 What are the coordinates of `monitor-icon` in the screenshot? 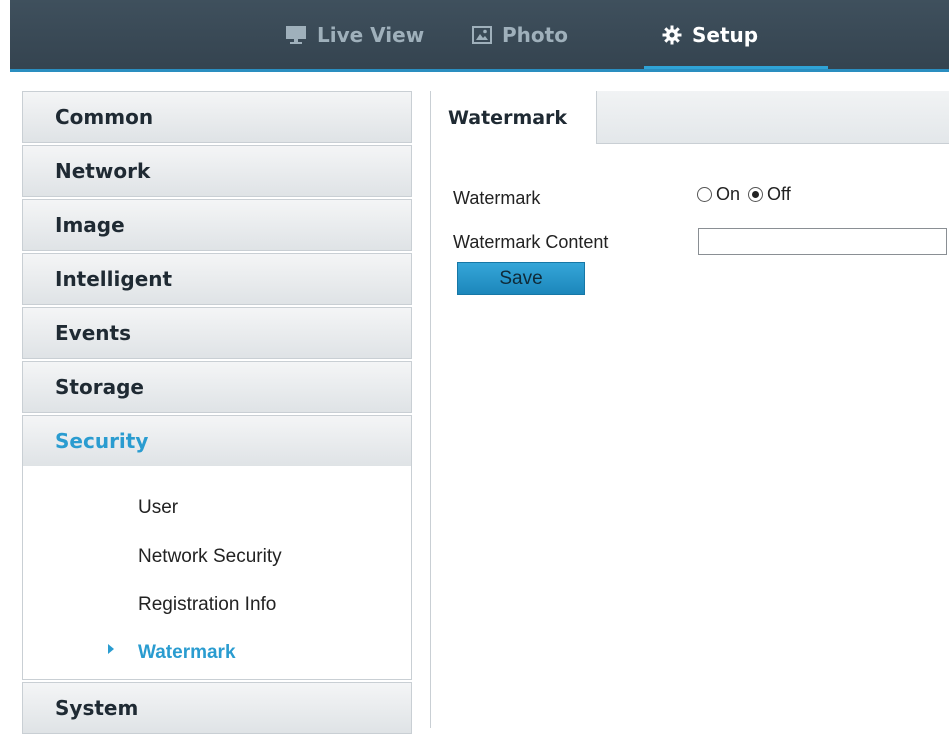 It's located at (296, 34).